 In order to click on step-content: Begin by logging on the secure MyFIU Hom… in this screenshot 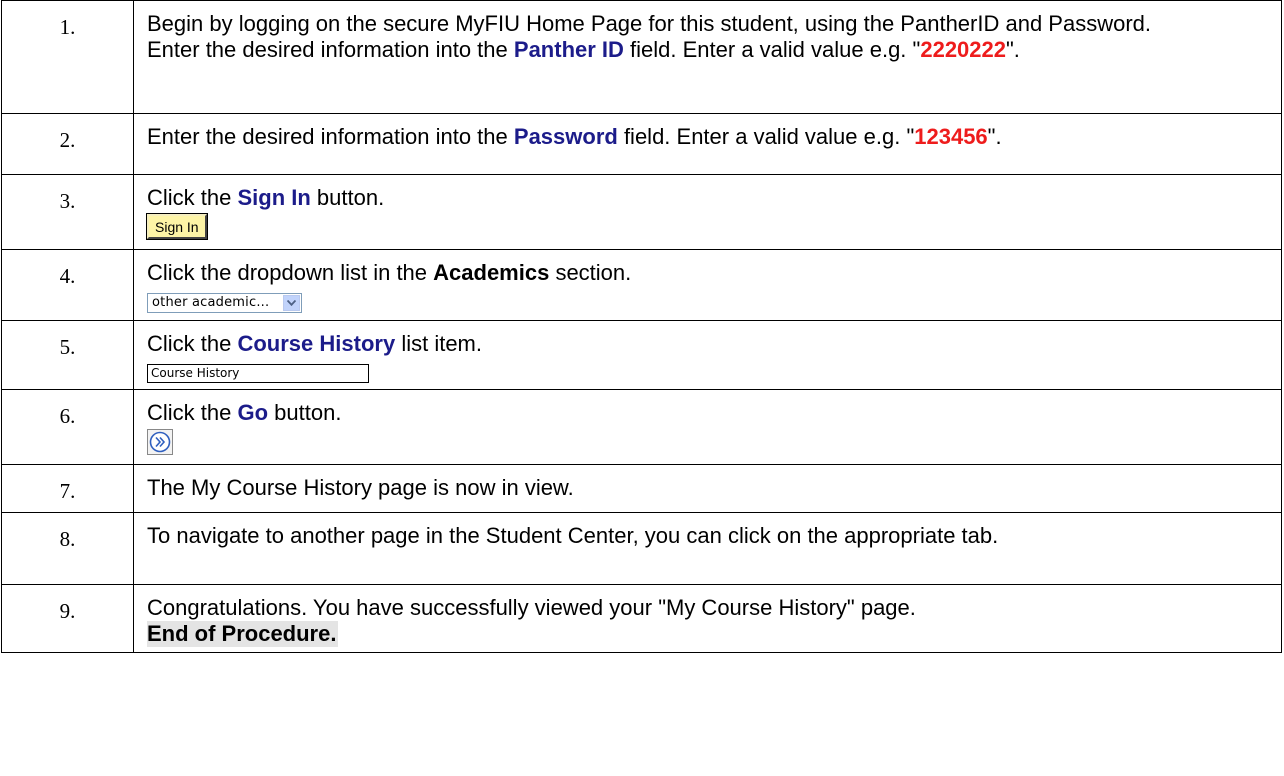, I will do `click(707, 57)`.